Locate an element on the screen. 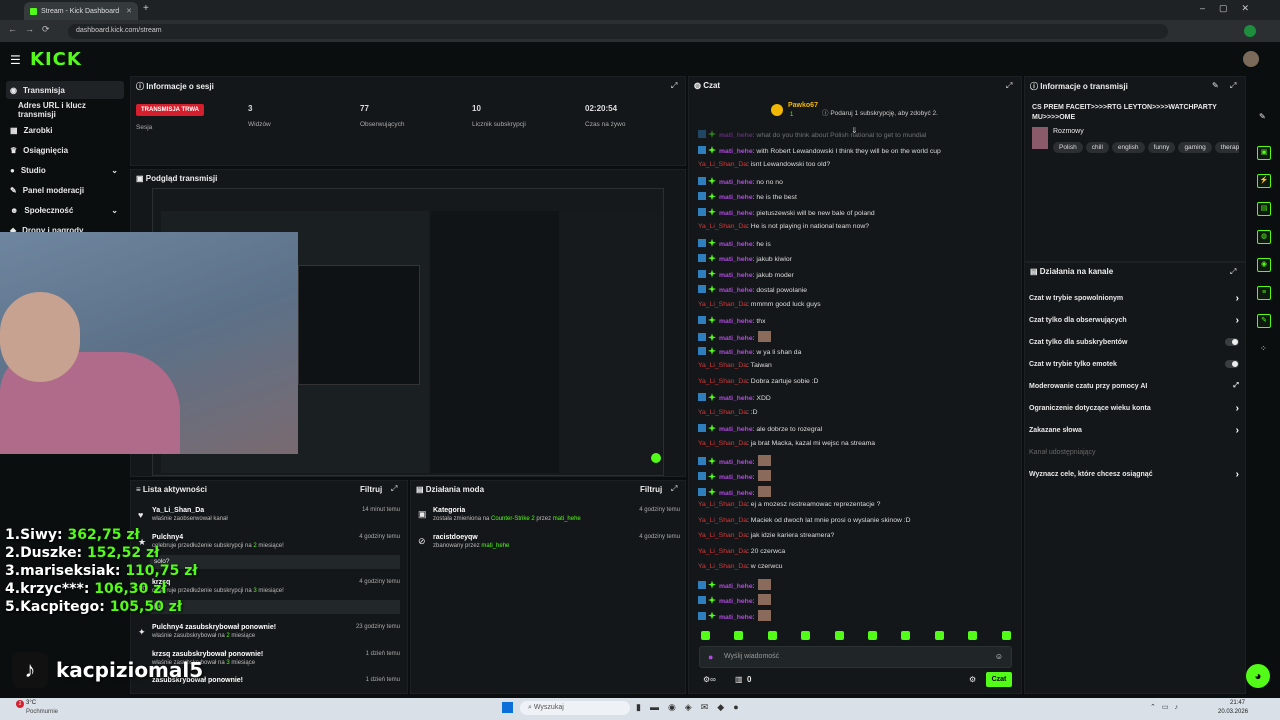 The image size is (1280, 720). weather-temp: 3°C is located at coordinates (31, 703).